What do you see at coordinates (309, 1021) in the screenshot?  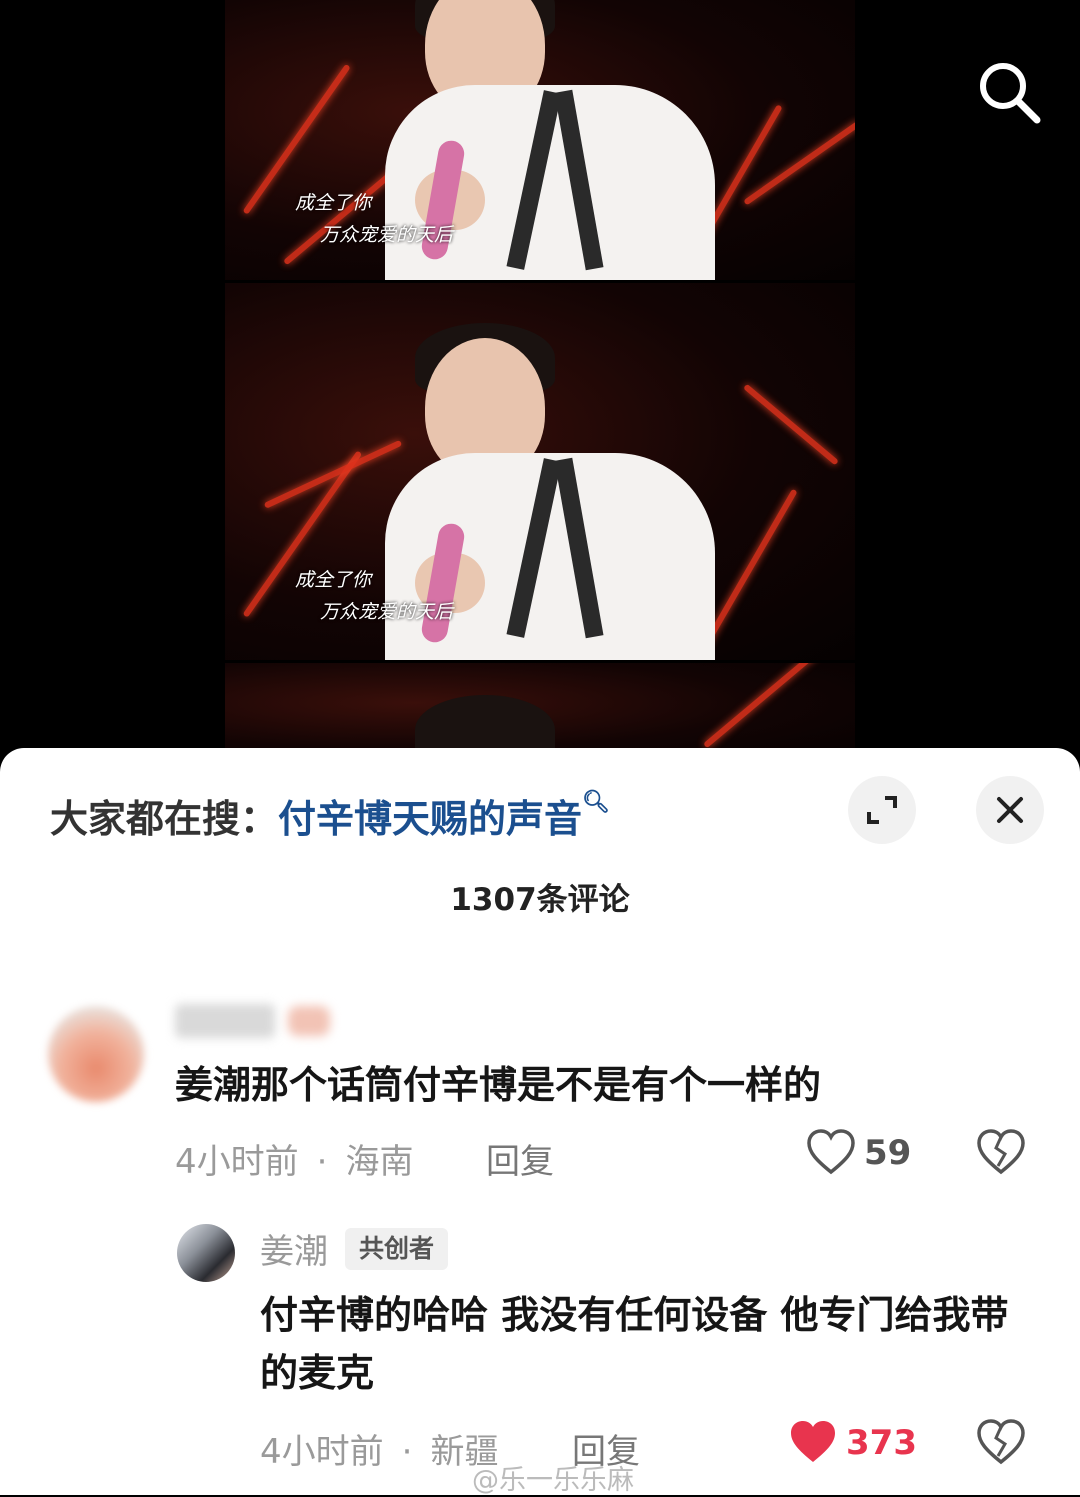 I see `user-badge-blurred` at bounding box center [309, 1021].